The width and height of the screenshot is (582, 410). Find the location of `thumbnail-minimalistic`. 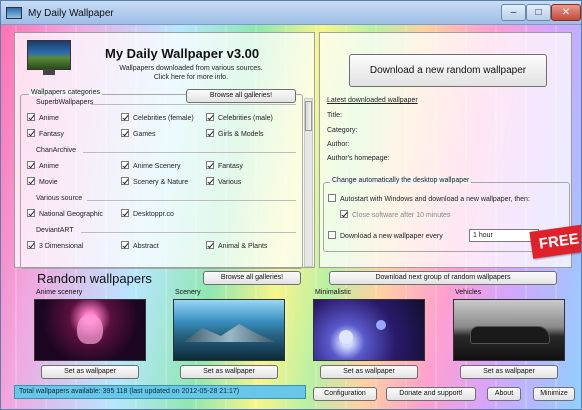

thumbnail-minimalistic is located at coordinates (369, 330).